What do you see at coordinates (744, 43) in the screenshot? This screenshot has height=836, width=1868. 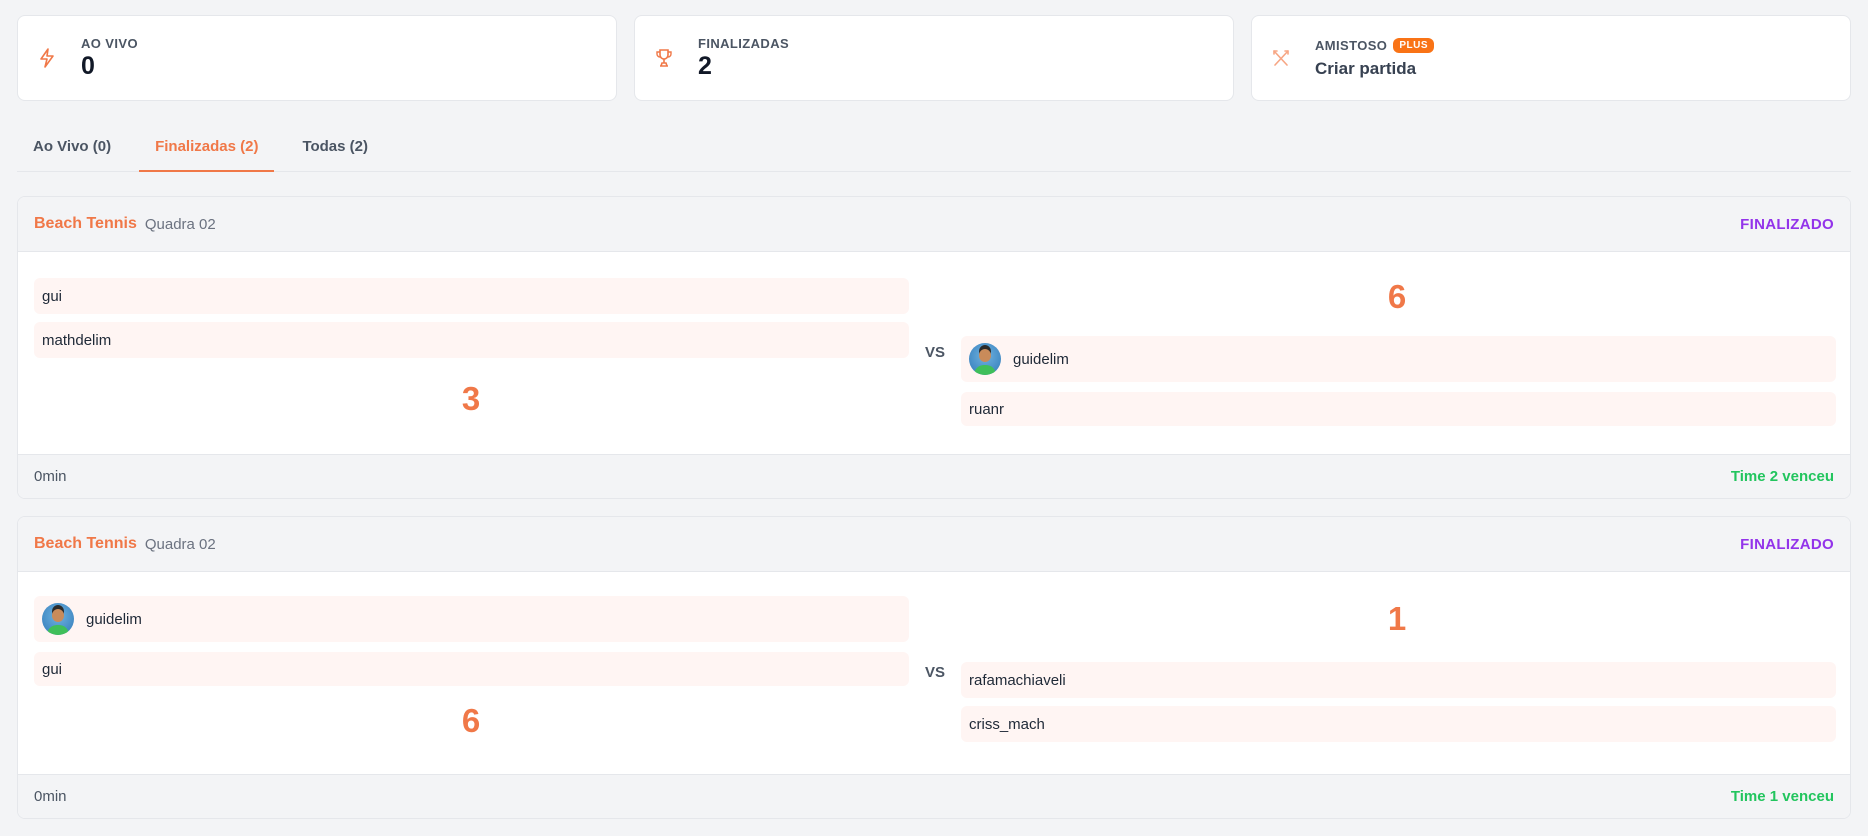 I see `stat-label-finished: FINALIZADAS` at bounding box center [744, 43].